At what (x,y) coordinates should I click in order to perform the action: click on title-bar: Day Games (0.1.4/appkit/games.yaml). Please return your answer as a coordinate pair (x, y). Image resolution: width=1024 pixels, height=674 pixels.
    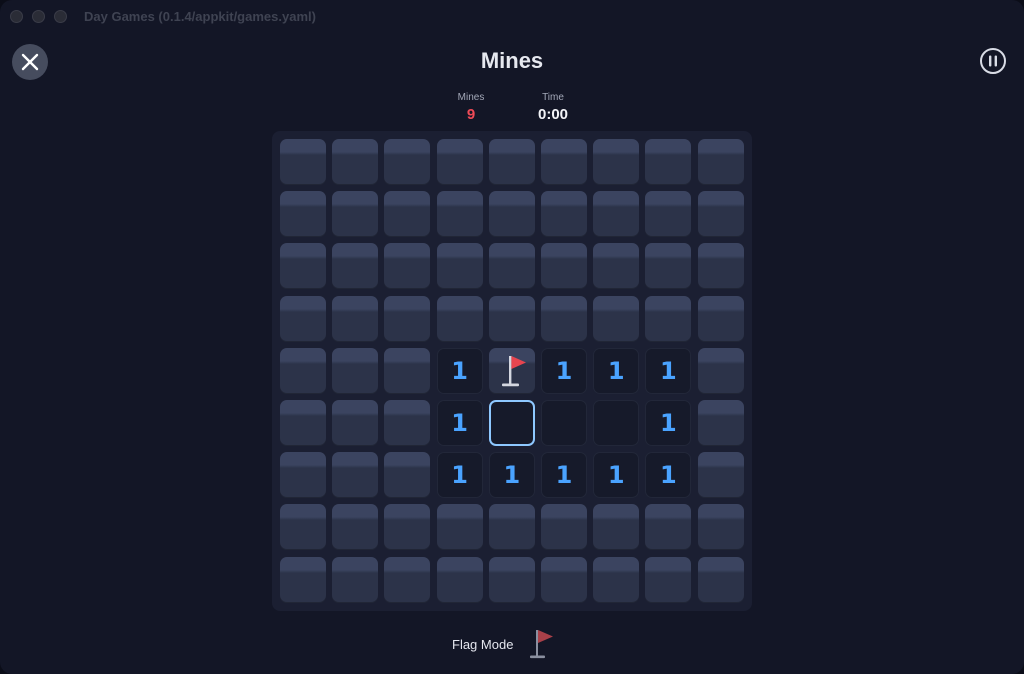
    Looking at the image, I should click on (512, 16).